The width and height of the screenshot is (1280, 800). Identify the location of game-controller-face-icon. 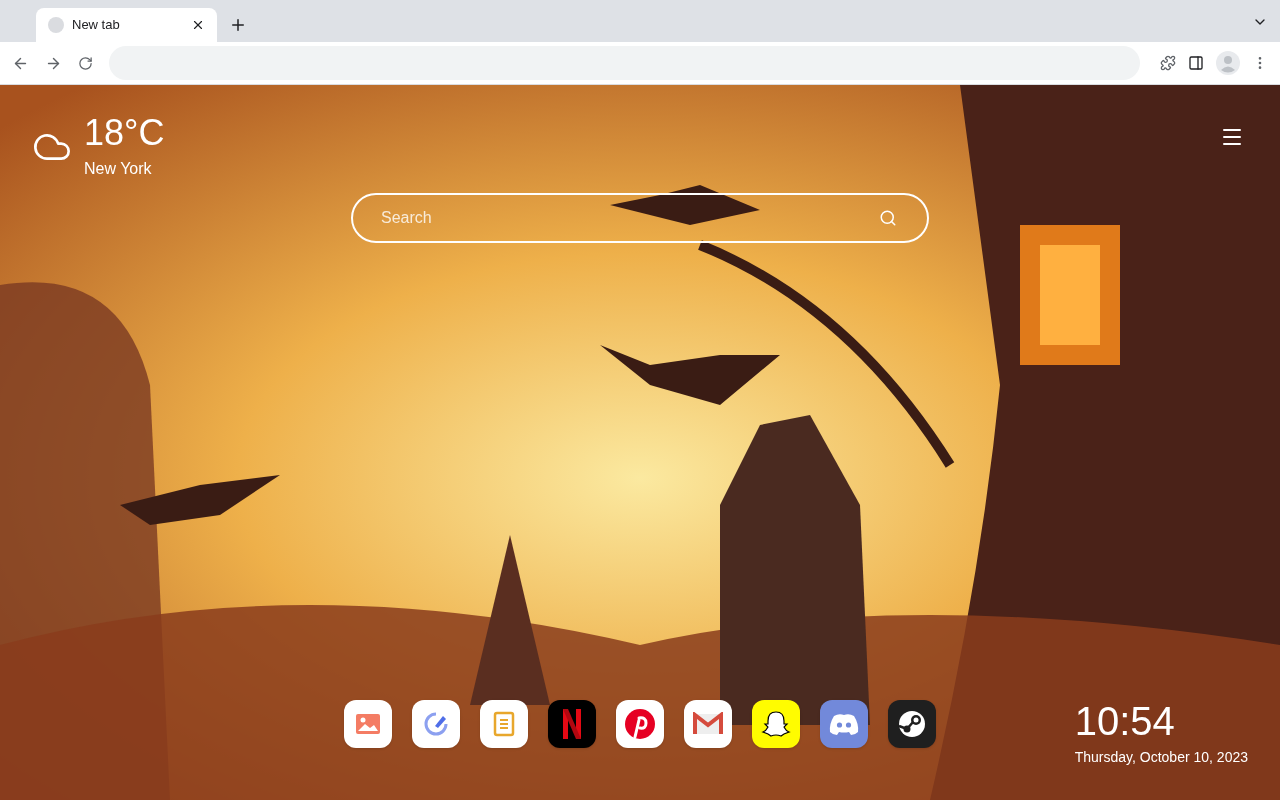
(844, 724).